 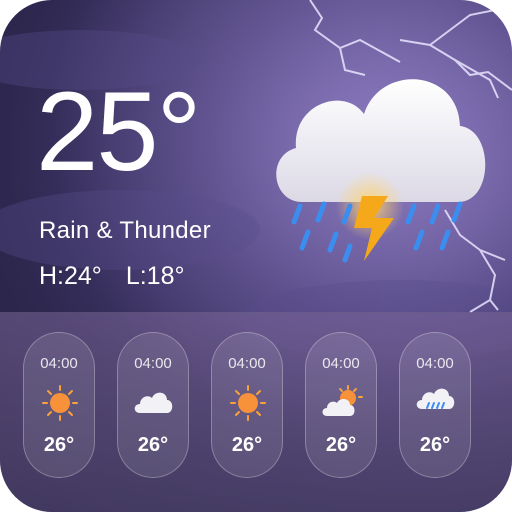 What do you see at coordinates (381, 171) in the screenshot?
I see `cloud-rain-thunder-icon` at bounding box center [381, 171].